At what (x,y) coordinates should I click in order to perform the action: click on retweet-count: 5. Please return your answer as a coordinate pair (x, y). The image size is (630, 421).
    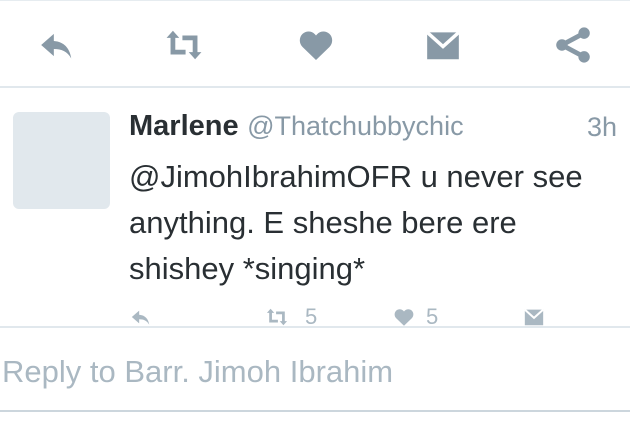
    Looking at the image, I should click on (311, 316).